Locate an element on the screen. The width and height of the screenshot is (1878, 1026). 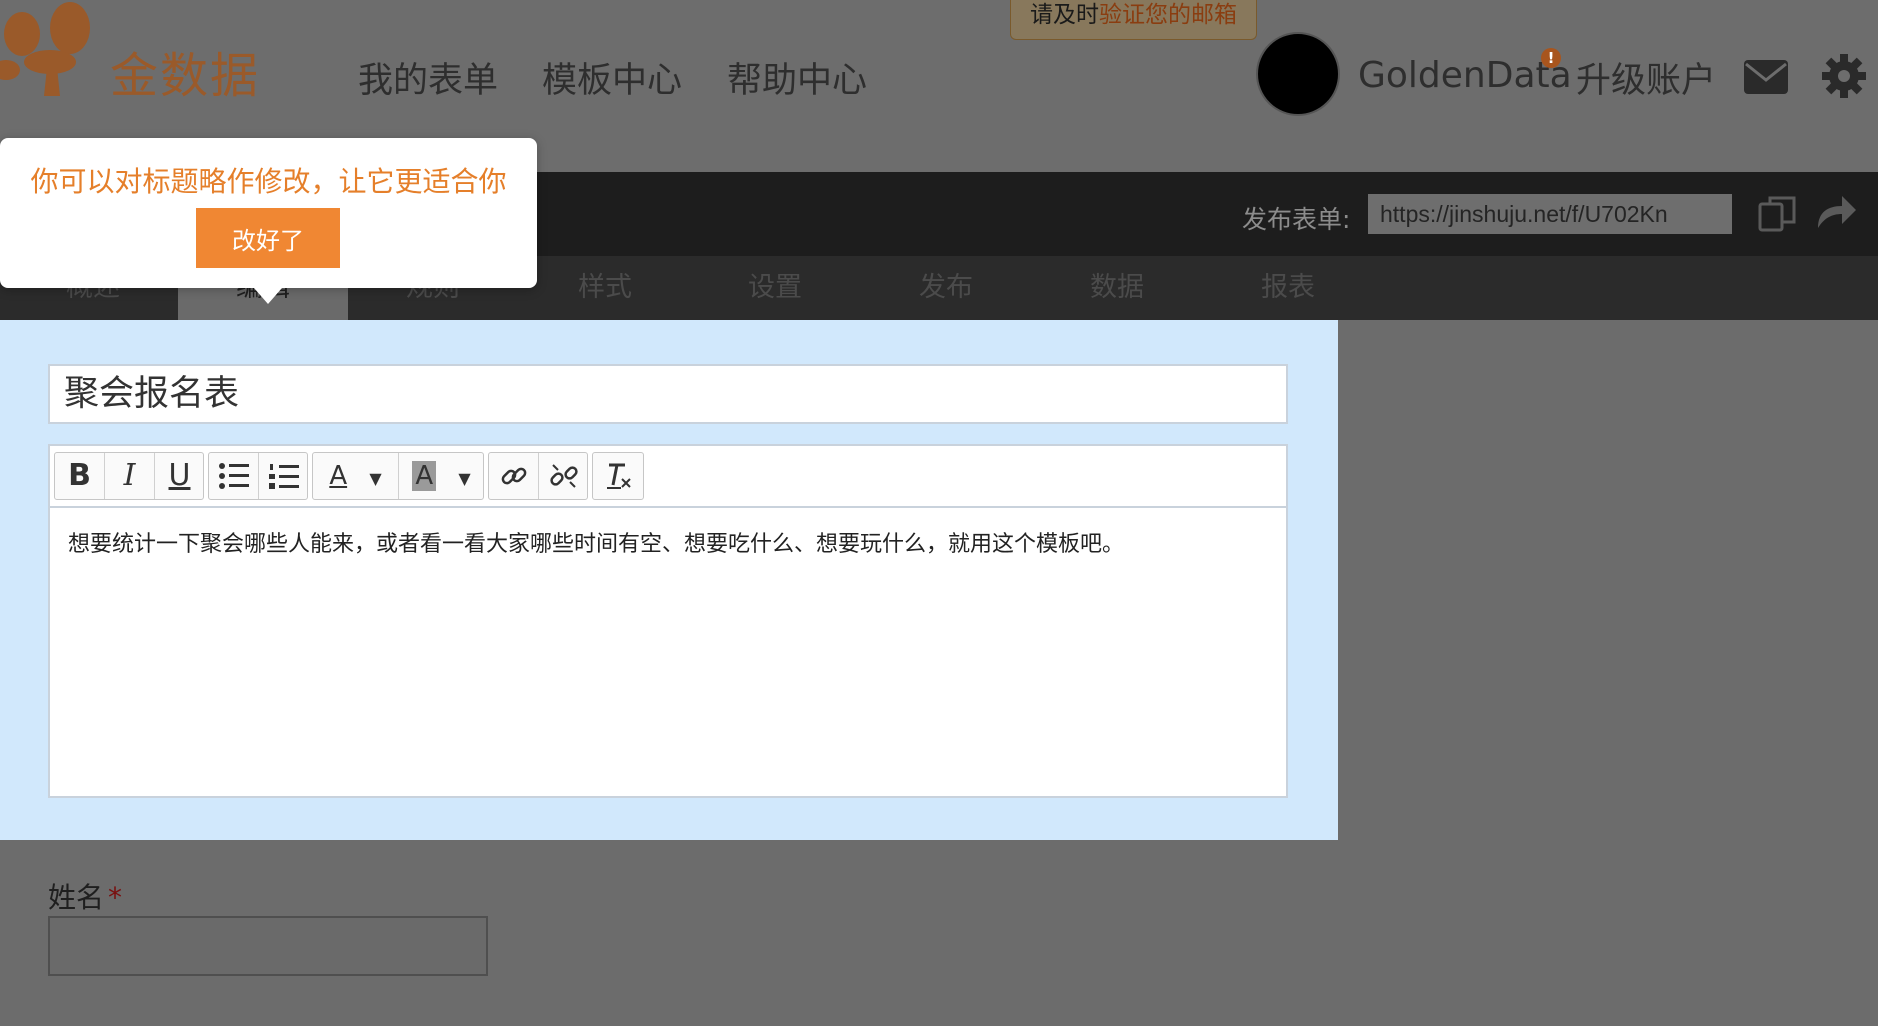
name-input is located at coordinates (268, 946).